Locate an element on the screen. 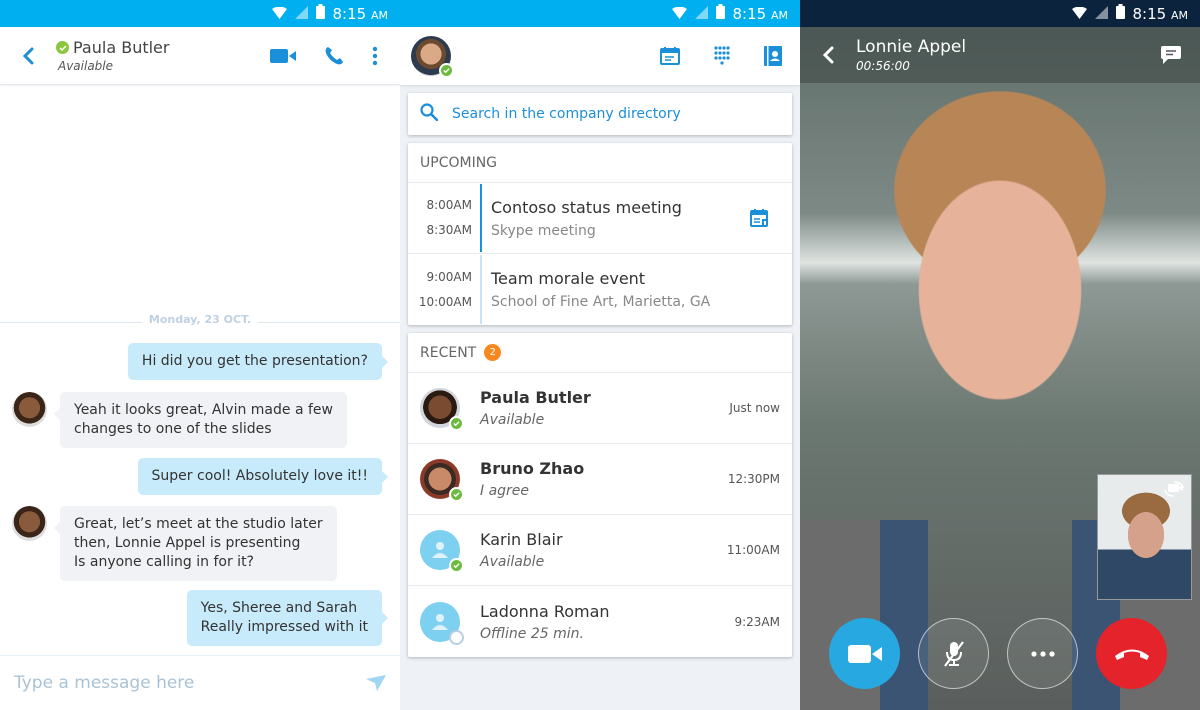 The image size is (1200, 710). call-contact-name: Lonnie Appel is located at coordinates (911, 47).